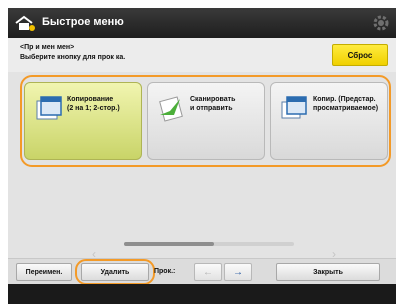 This screenshot has width=404, height=304. I want to click on tile-scan-send-label: Сканировать и отправить, so click(213, 104).